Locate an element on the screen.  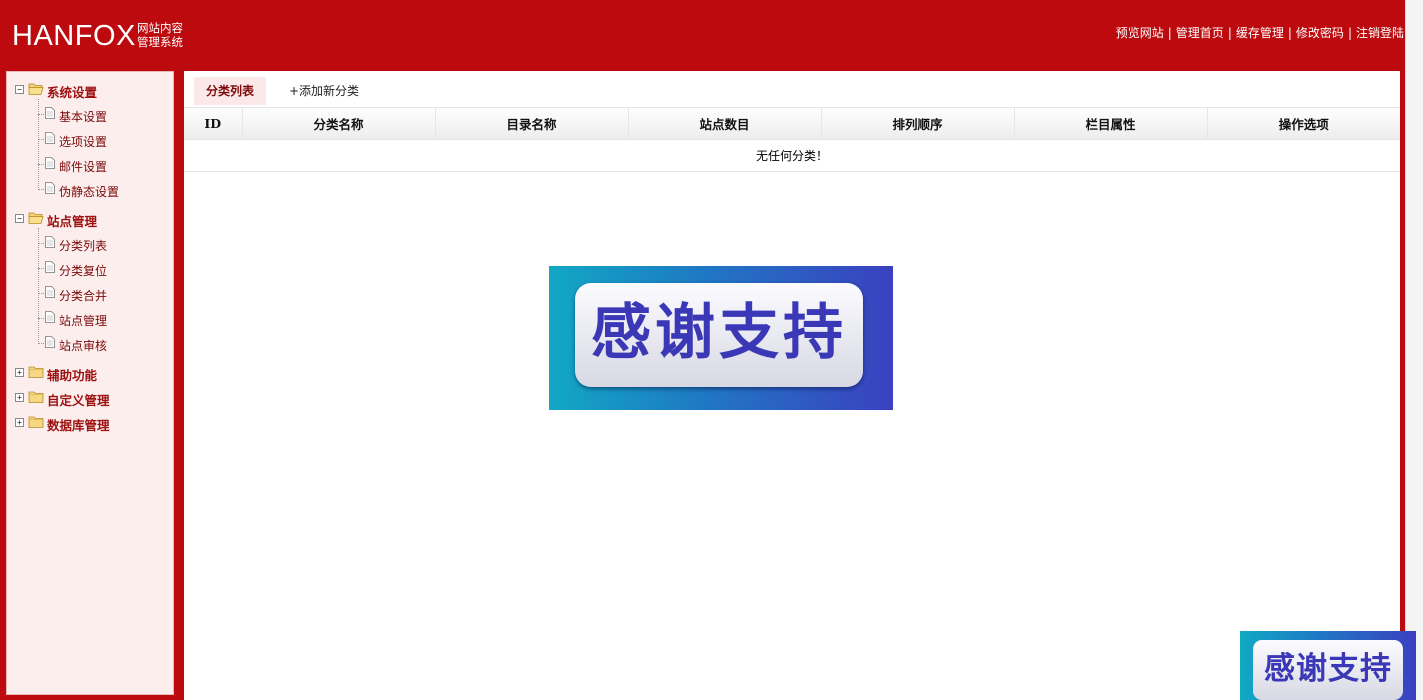
sidebar-item-label: 分类合并 is located at coordinates (83, 296).